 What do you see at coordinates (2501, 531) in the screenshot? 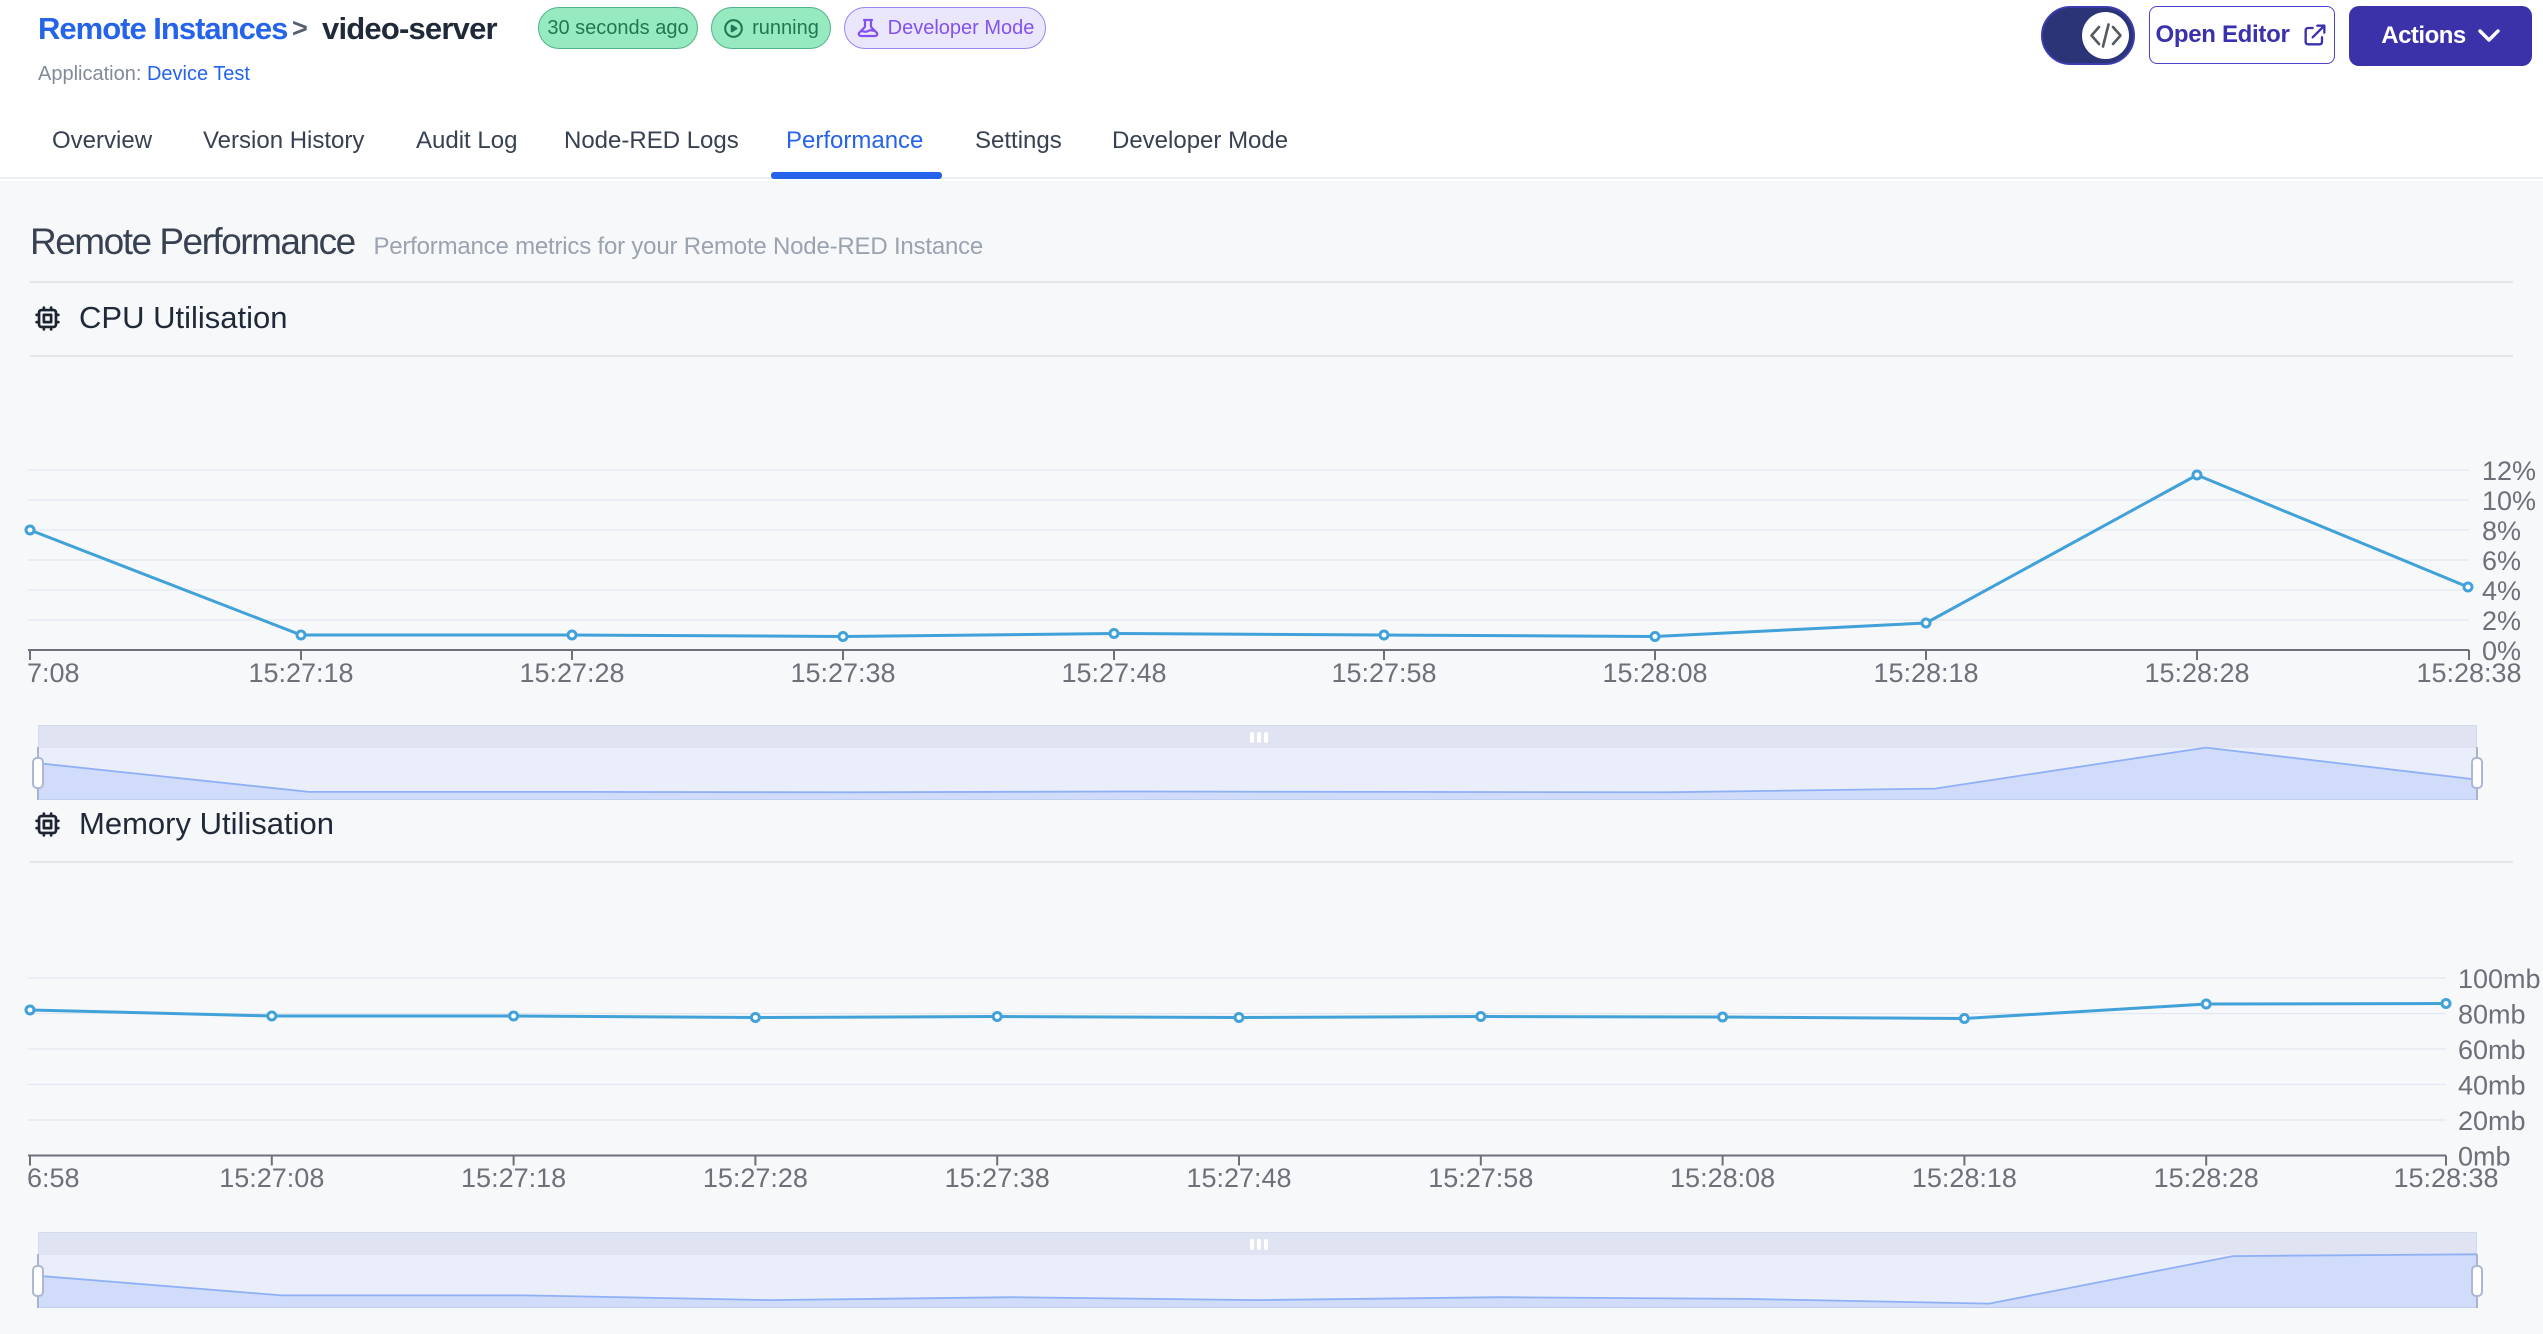
I see `svg-text: 8%` at bounding box center [2501, 531].